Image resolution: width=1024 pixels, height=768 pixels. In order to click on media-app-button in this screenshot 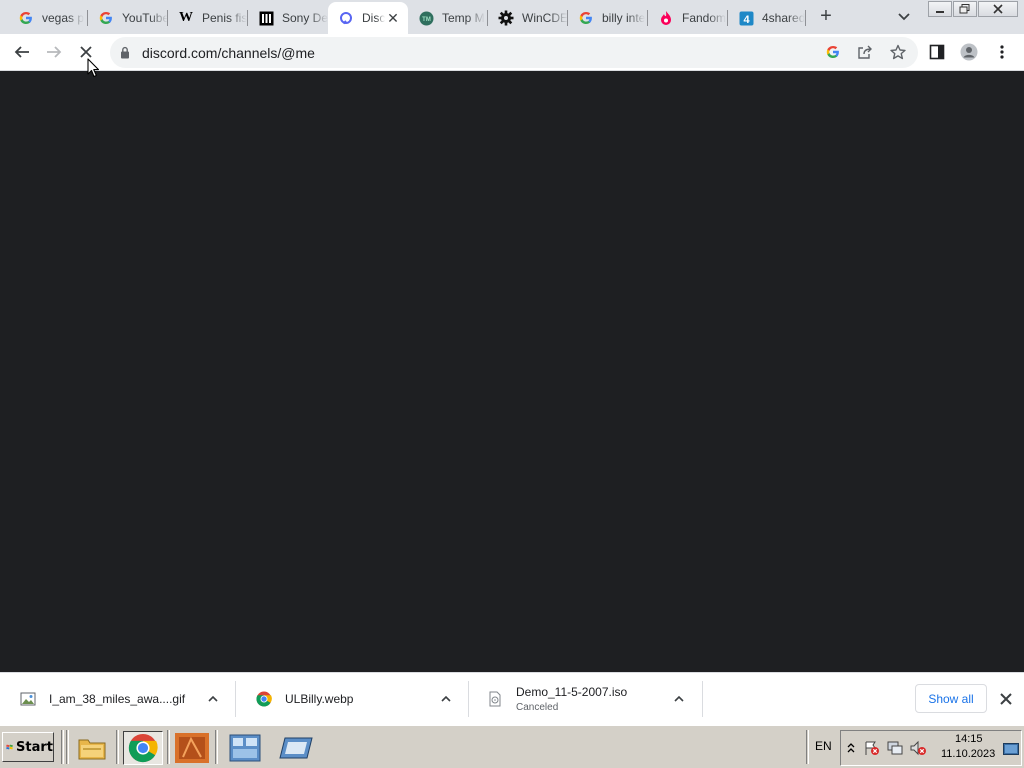, I will do `click(192, 748)`.